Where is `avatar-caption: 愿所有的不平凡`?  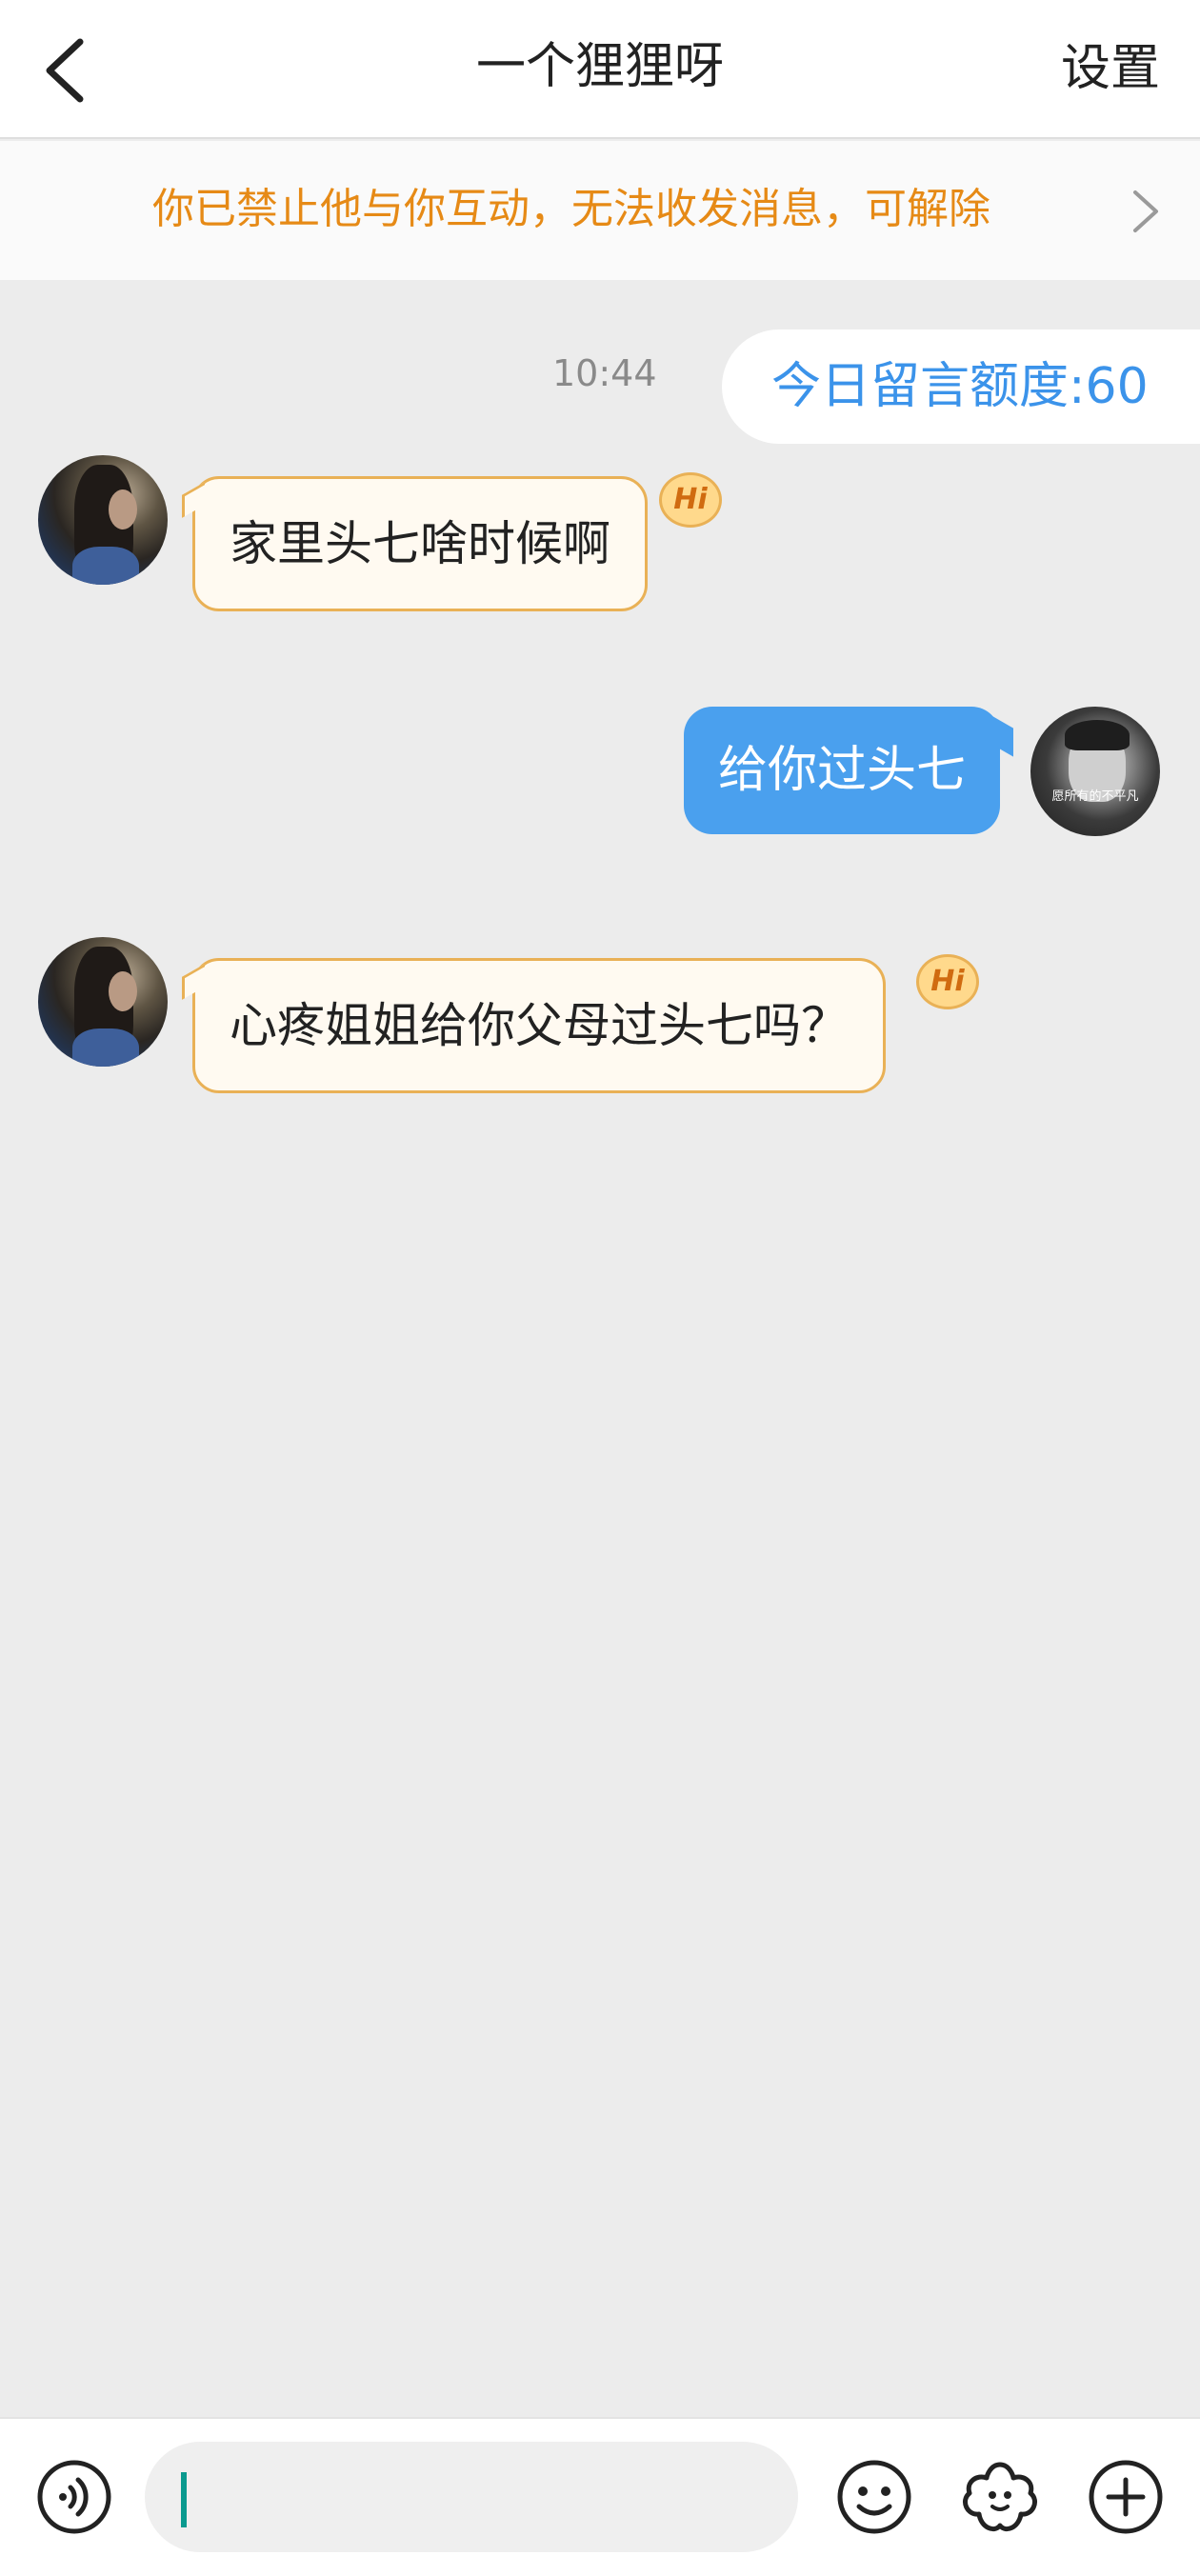 avatar-caption: 愿所有的不平凡 is located at coordinates (1095, 796).